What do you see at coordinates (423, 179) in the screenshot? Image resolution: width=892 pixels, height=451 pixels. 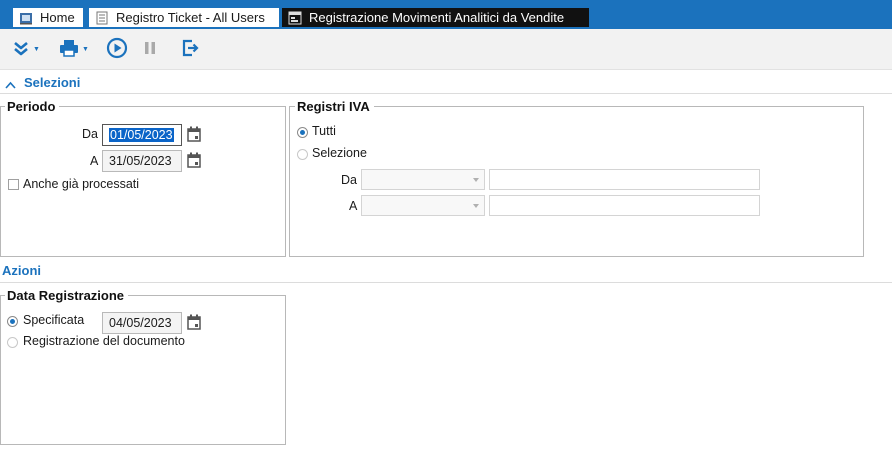 I see `registri-da-select` at bounding box center [423, 179].